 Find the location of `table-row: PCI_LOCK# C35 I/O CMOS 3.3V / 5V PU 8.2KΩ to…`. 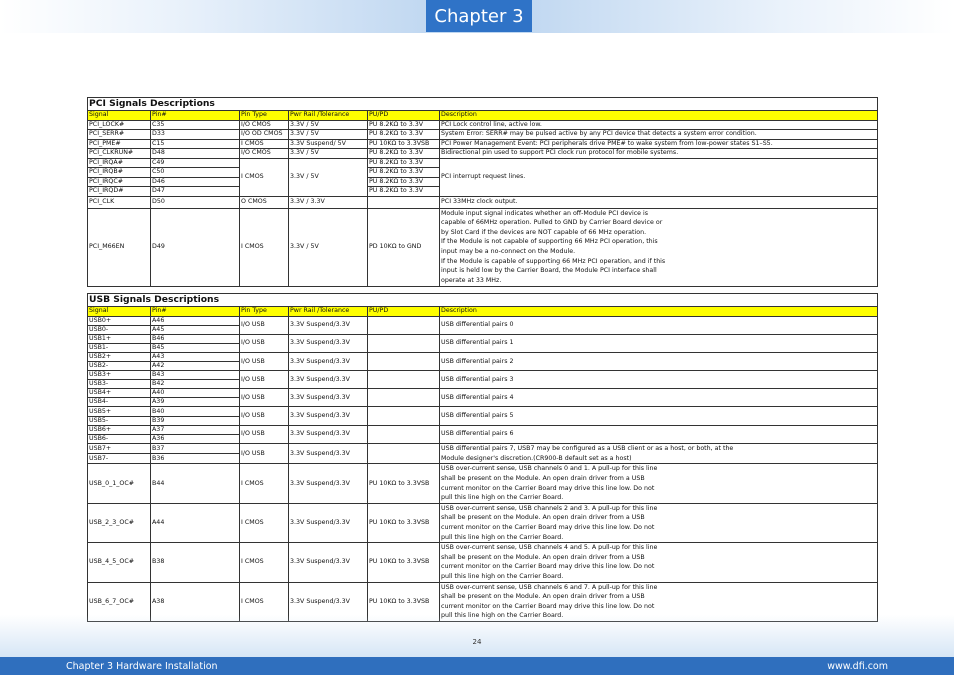

table-row: PCI_LOCK# C35 I/O CMOS 3.3V / 5V PU 8.2KΩ to… is located at coordinates (483, 124).